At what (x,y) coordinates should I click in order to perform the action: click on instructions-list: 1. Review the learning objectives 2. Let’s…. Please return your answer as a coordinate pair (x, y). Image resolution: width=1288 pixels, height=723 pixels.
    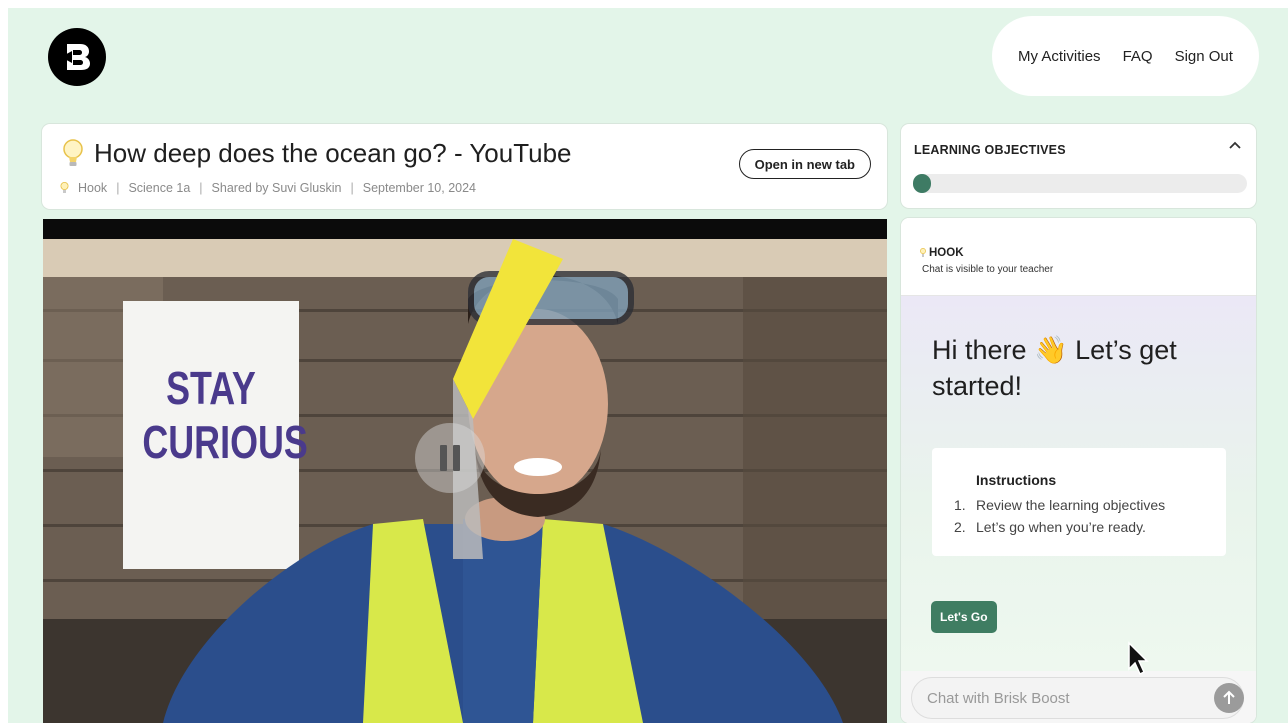
    Looking at the image, I should click on (1059, 516).